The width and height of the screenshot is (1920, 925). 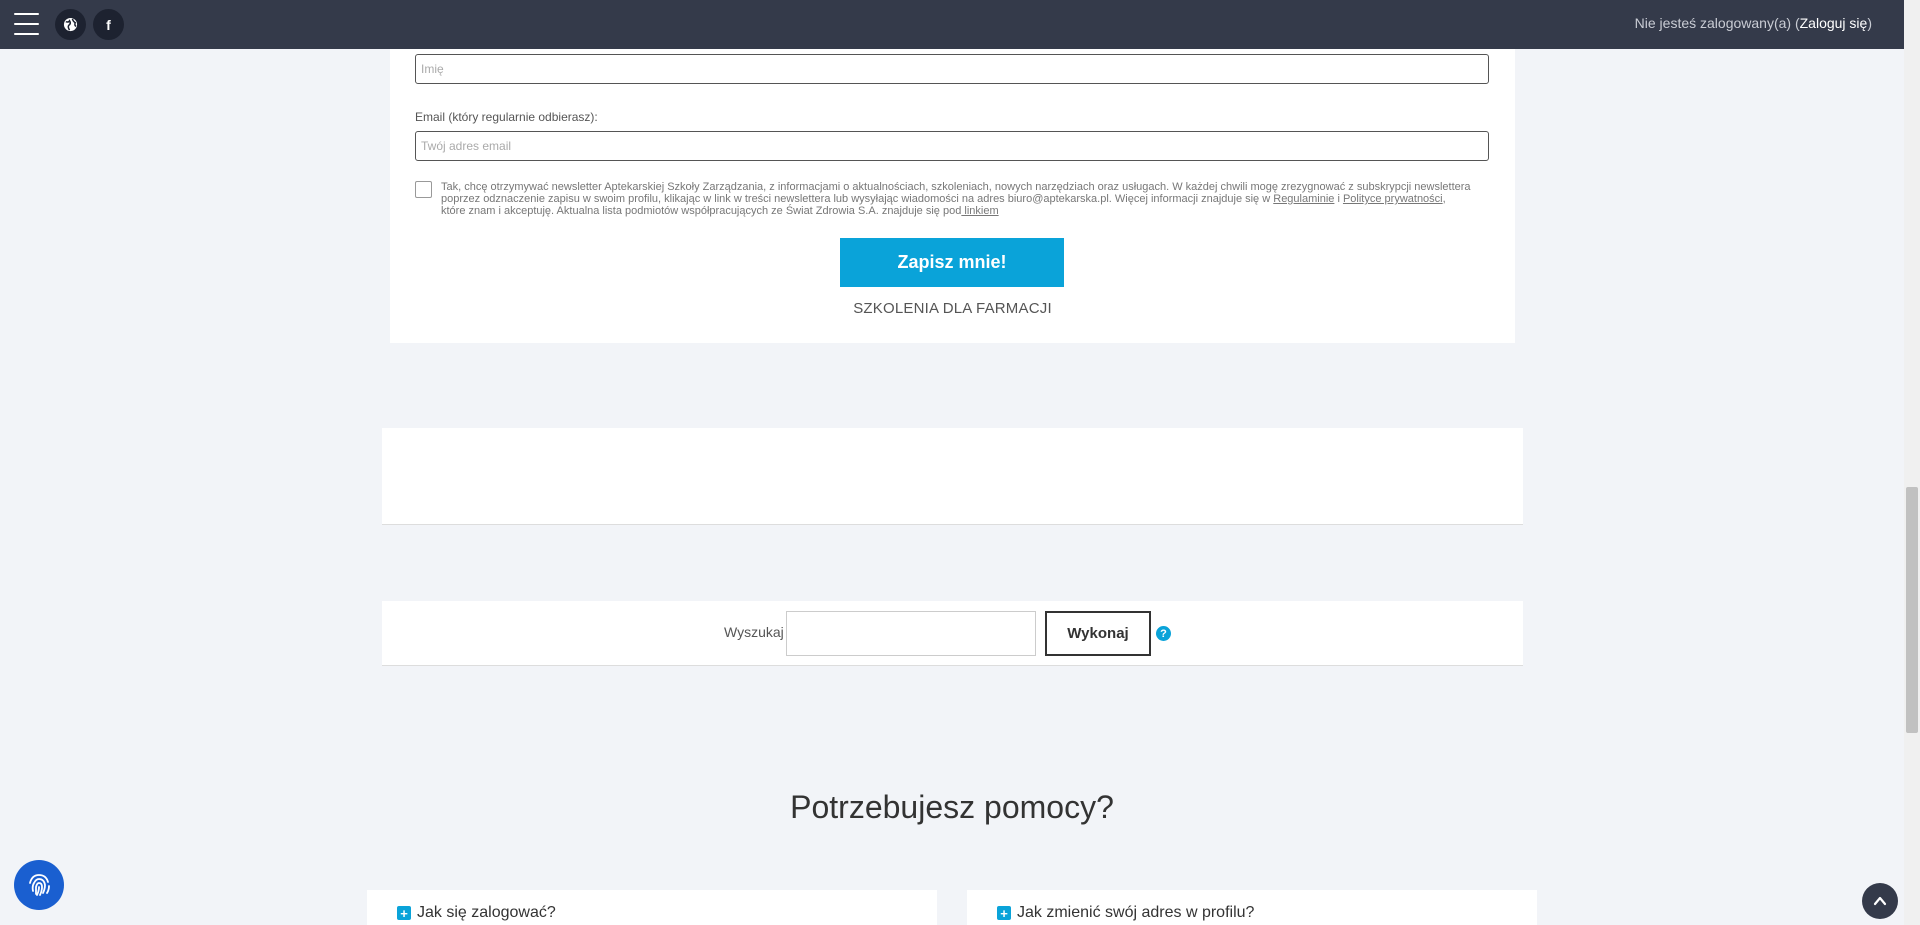 I want to click on faq-question: Jak się zalogować?, so click(x=486, y=912).